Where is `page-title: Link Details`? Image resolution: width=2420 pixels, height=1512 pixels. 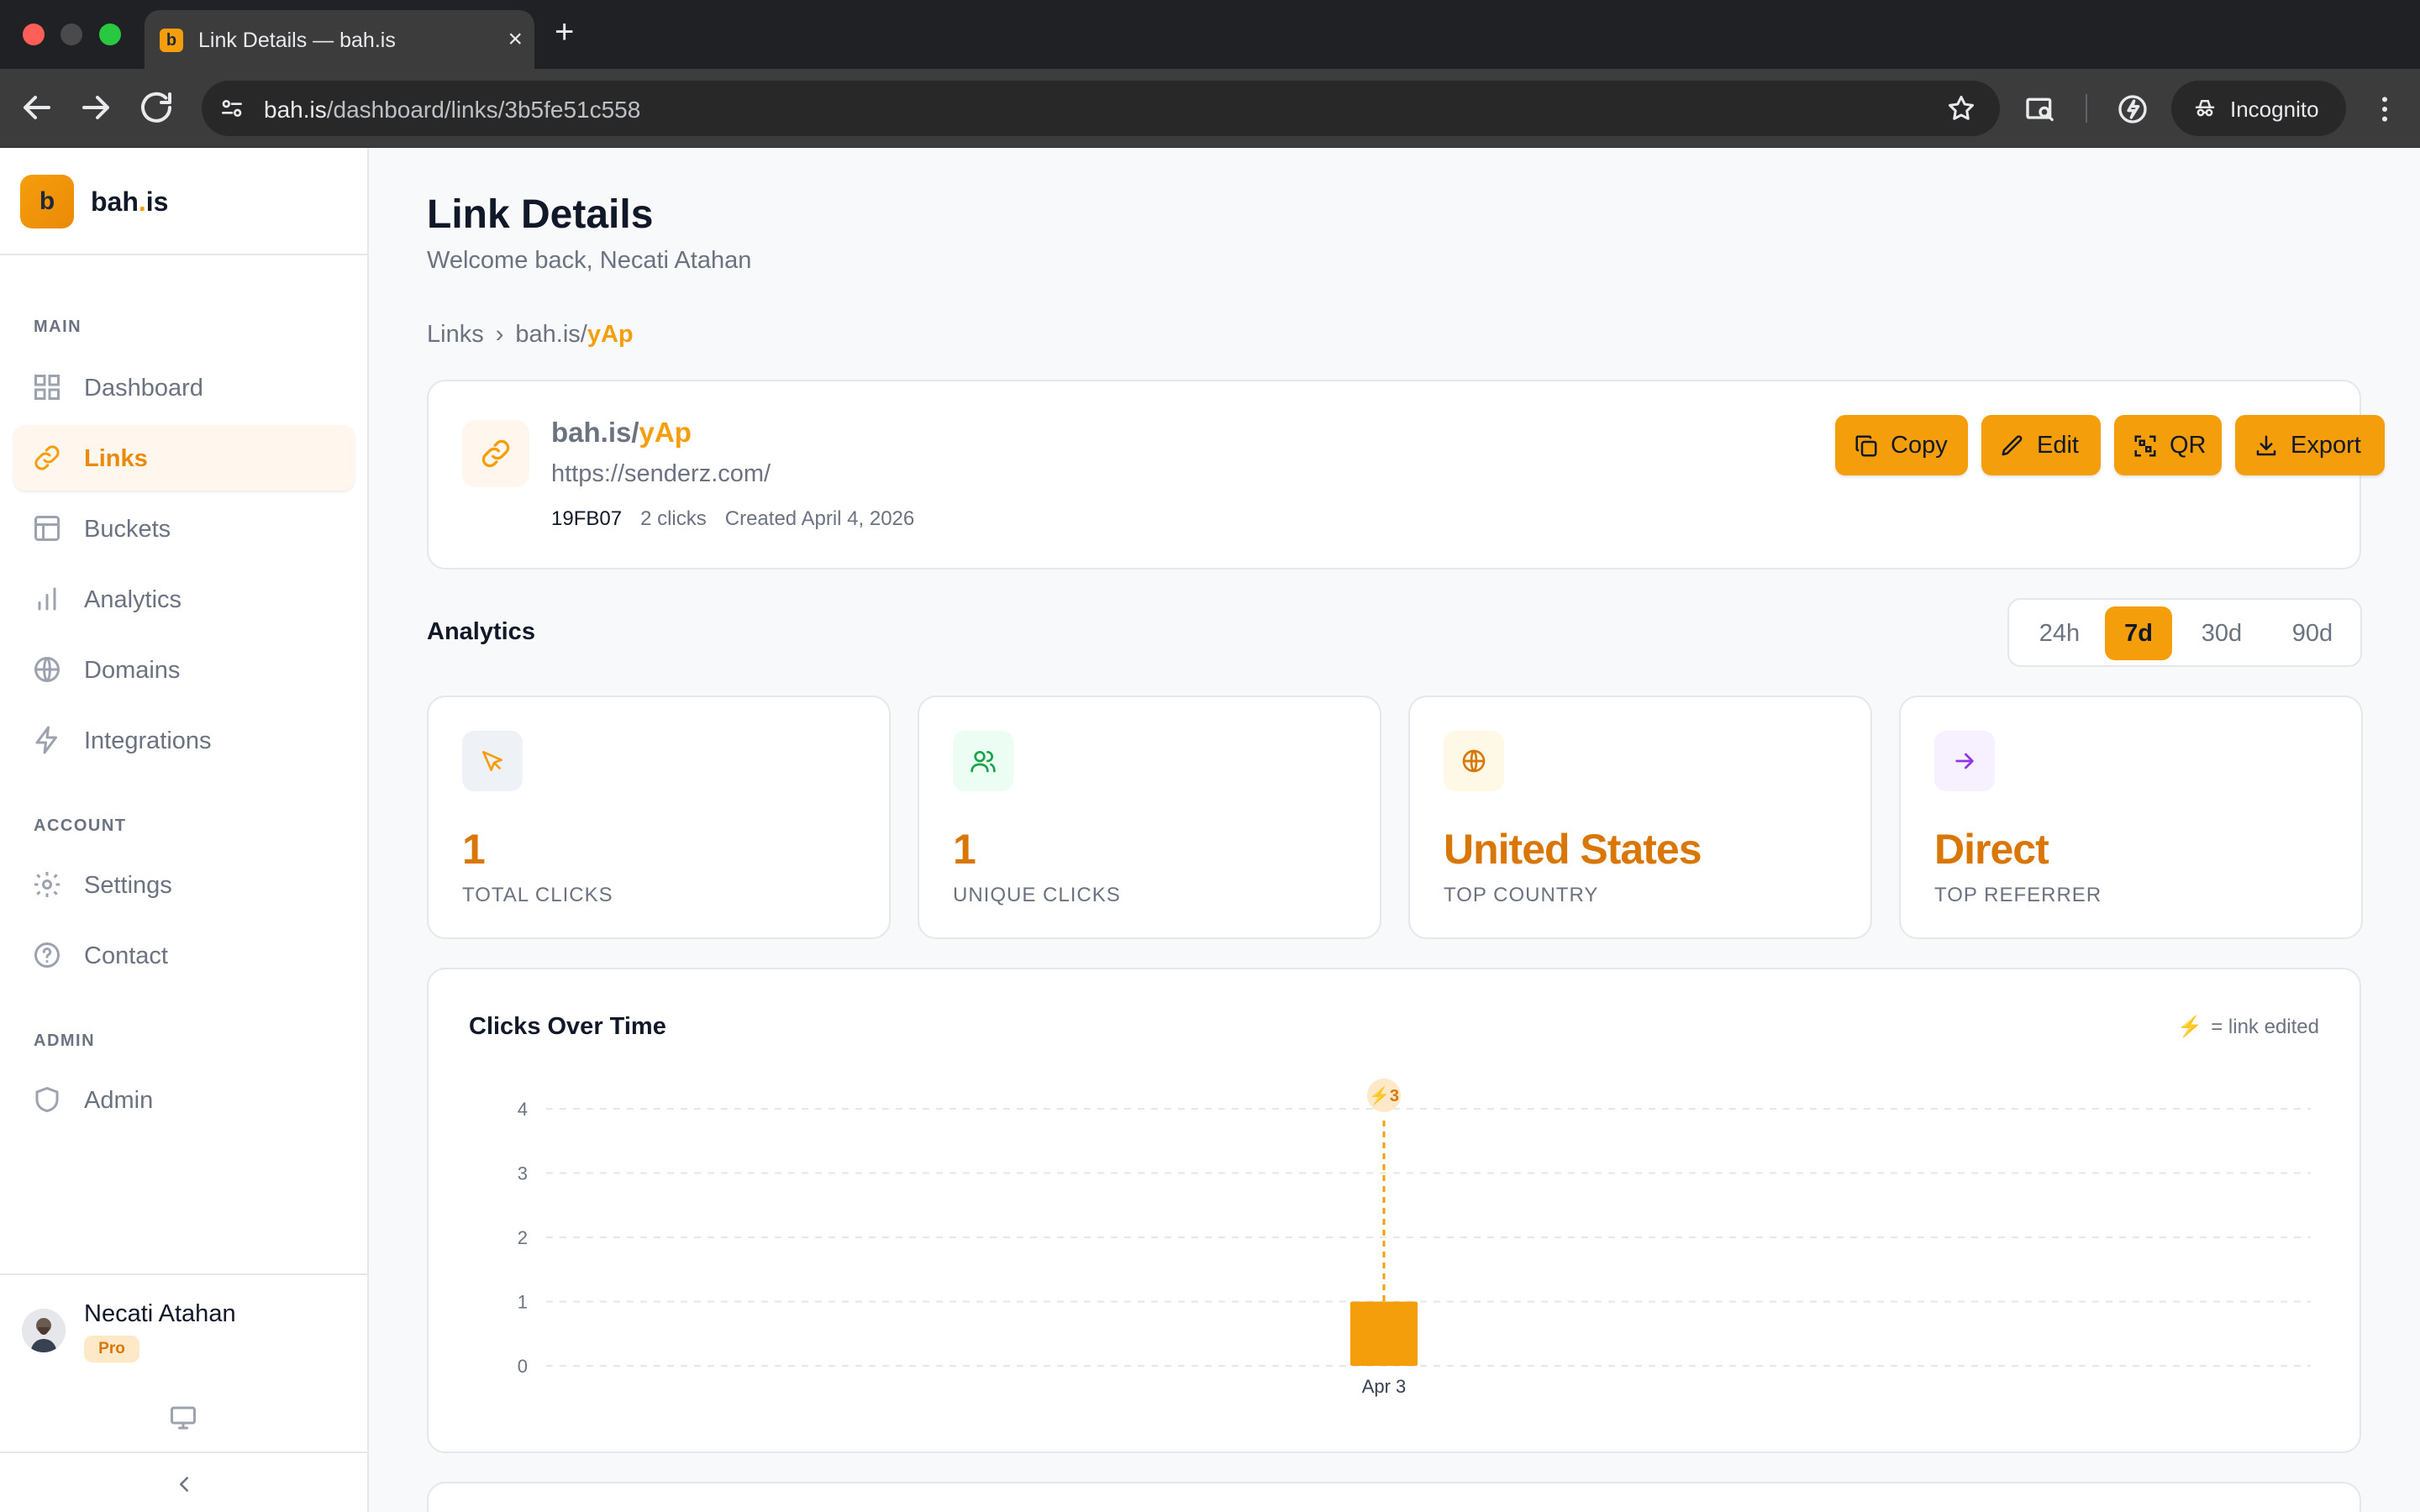 page-title: Link Details is located at coordinates (540, 214).